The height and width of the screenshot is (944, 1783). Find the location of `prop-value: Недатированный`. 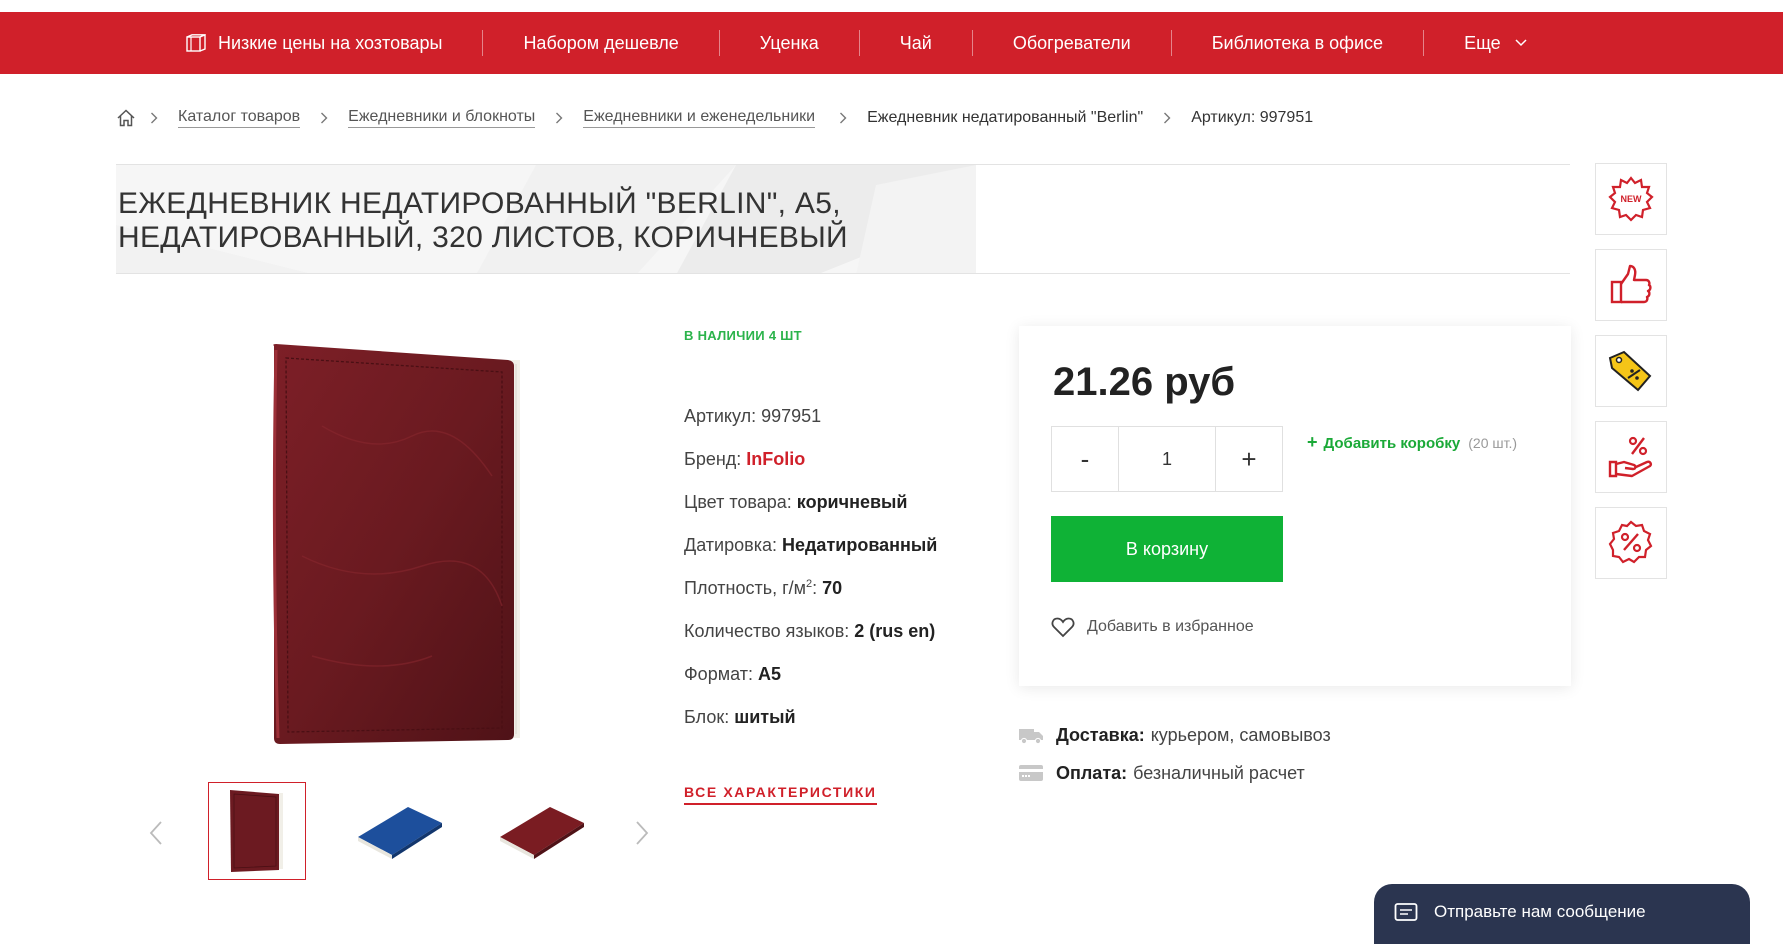

prop-value: Недатированный is located at coordinates (860, 545).